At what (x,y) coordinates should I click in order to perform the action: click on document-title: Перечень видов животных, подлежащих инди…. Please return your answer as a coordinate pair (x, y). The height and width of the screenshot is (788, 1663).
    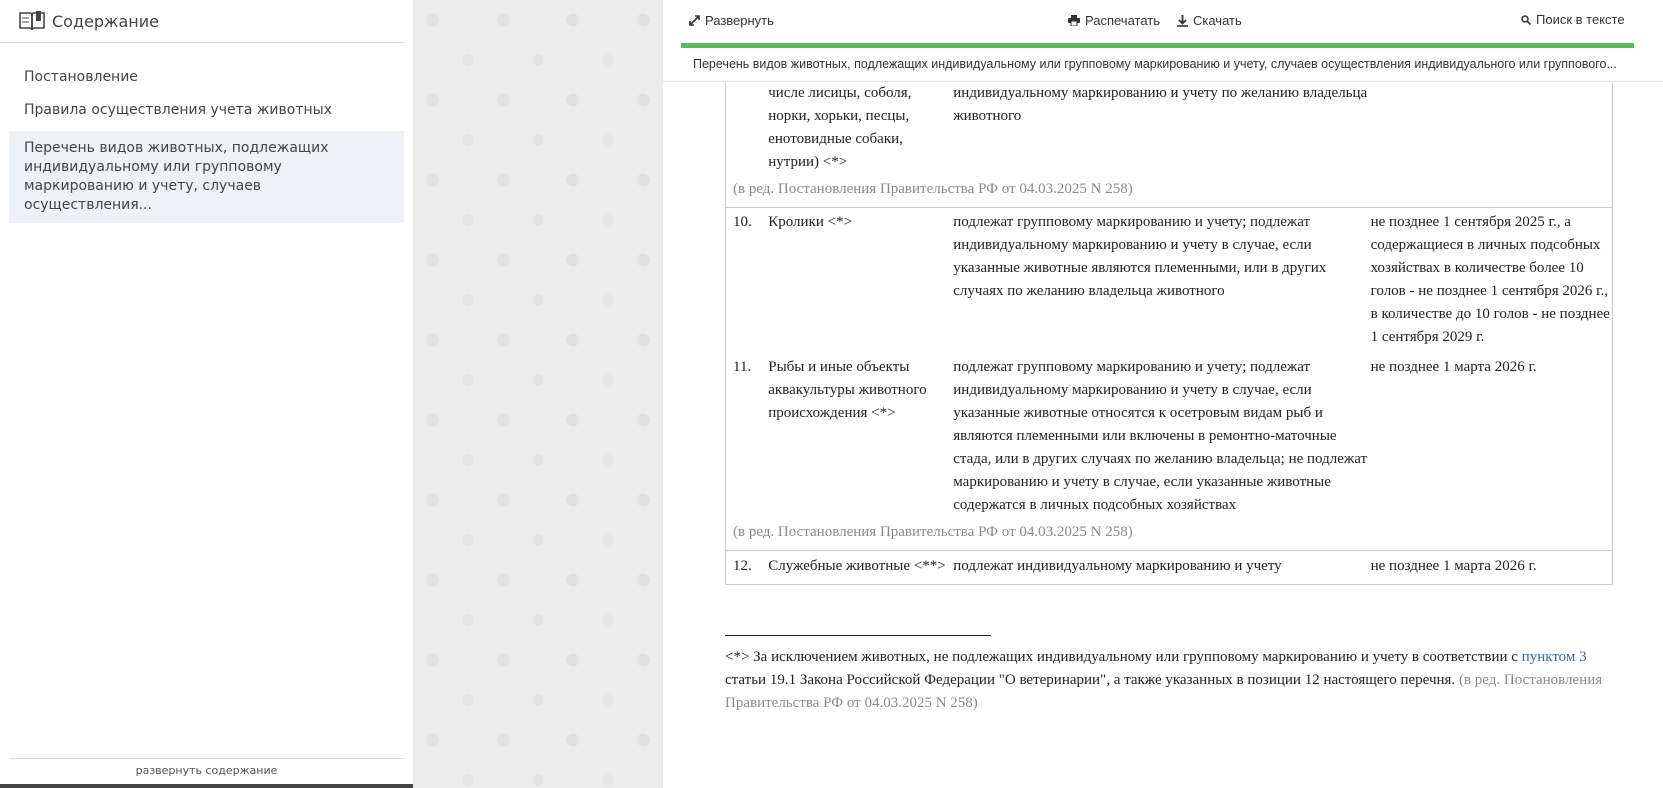
    Looking at the image, I should click on (1163, 65).